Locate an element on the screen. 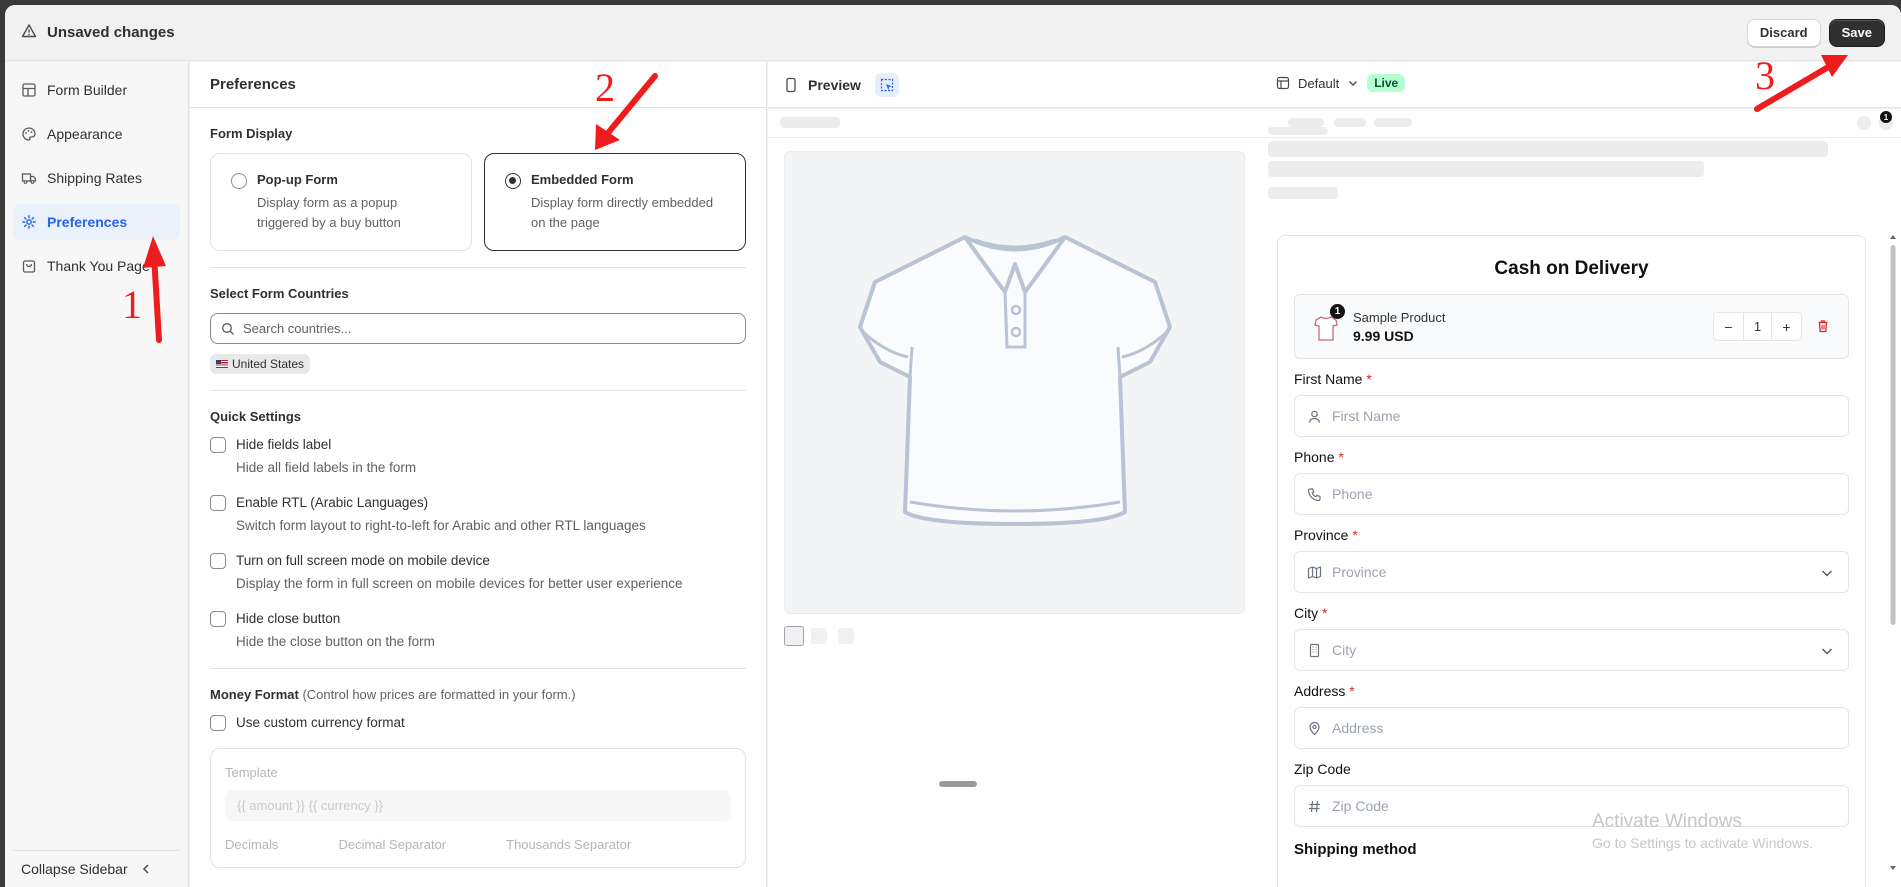  annotation-number-1: 1 is located at coordinates (132, 304).